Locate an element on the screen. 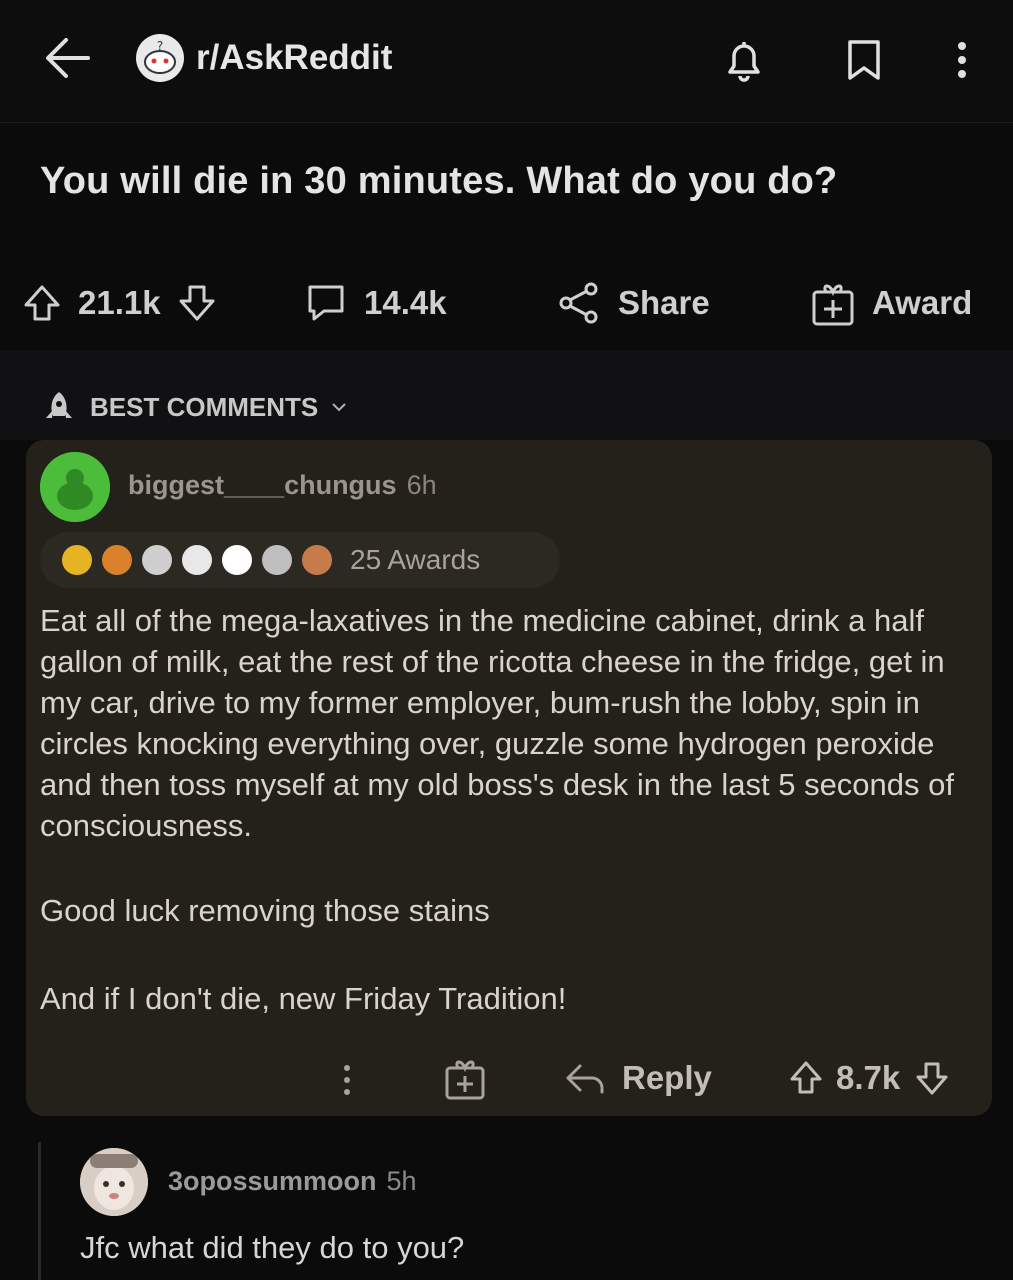 The image size is (1013, 1280). comment-actions: Reply 8.7k is located at coordinates (506, 1082).